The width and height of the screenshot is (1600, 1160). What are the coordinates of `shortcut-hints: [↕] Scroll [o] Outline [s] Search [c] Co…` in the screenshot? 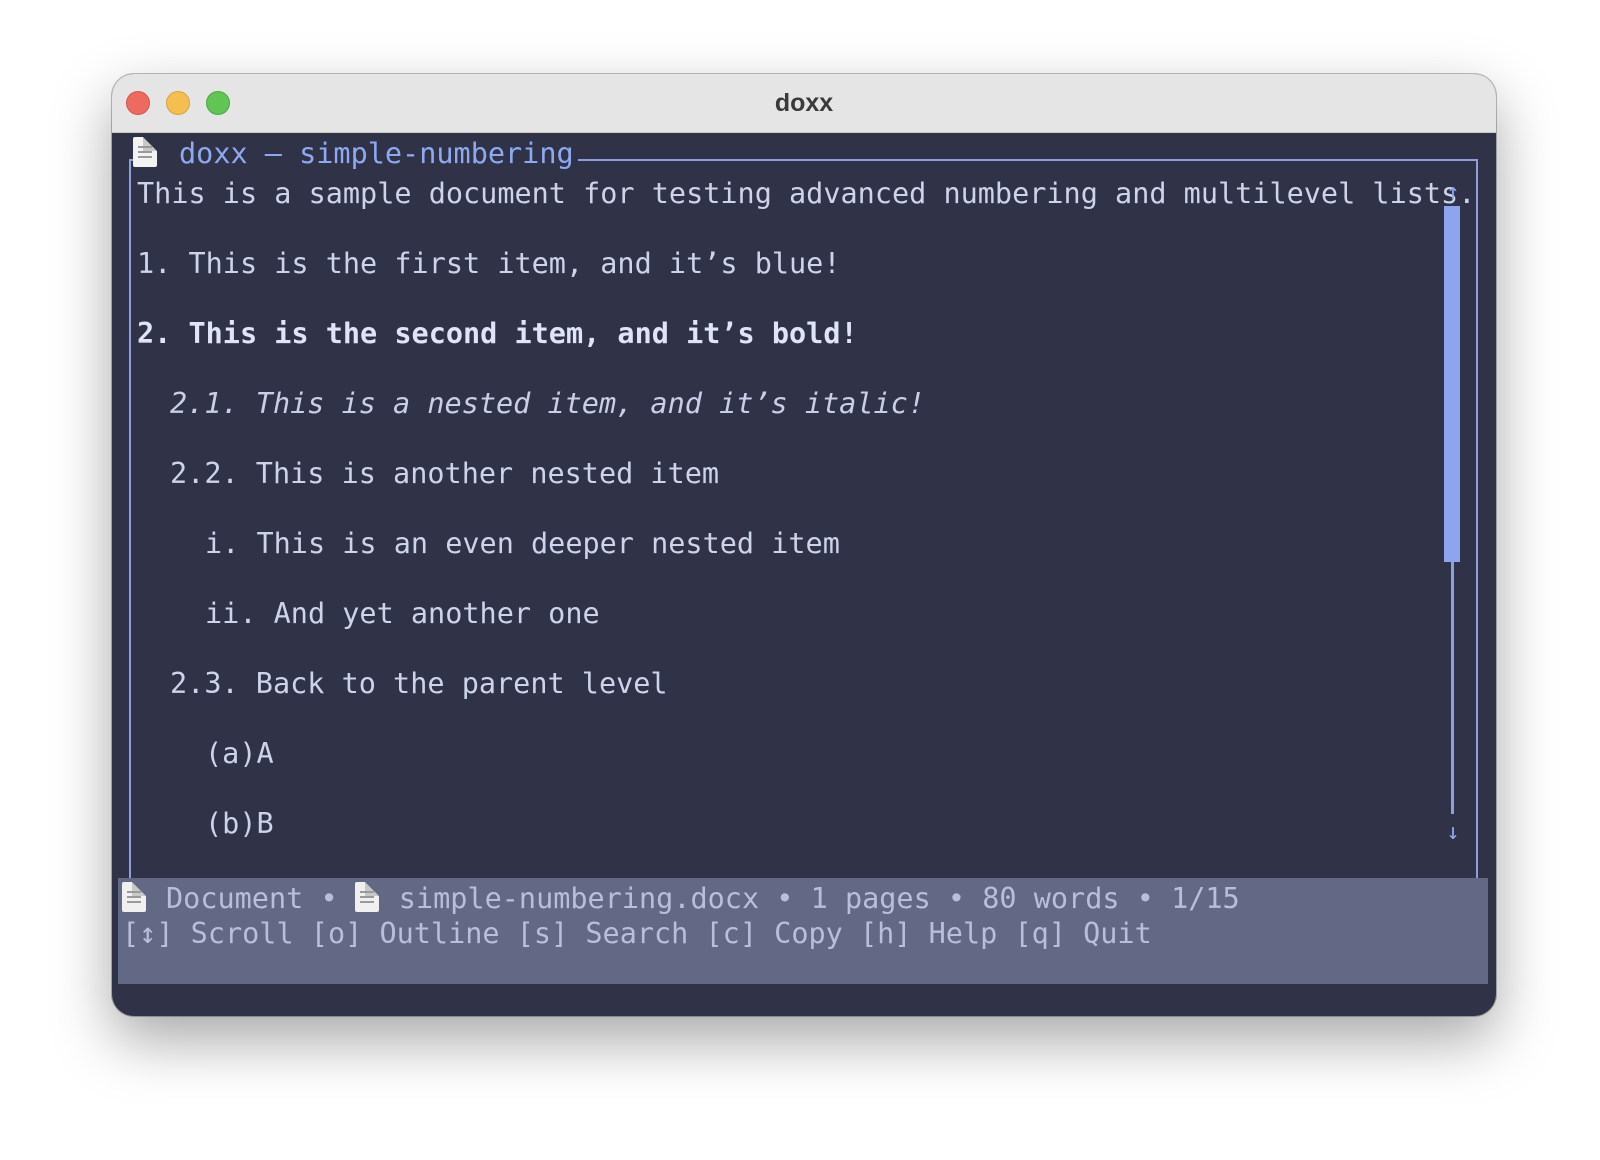 It's located at (637, 934).